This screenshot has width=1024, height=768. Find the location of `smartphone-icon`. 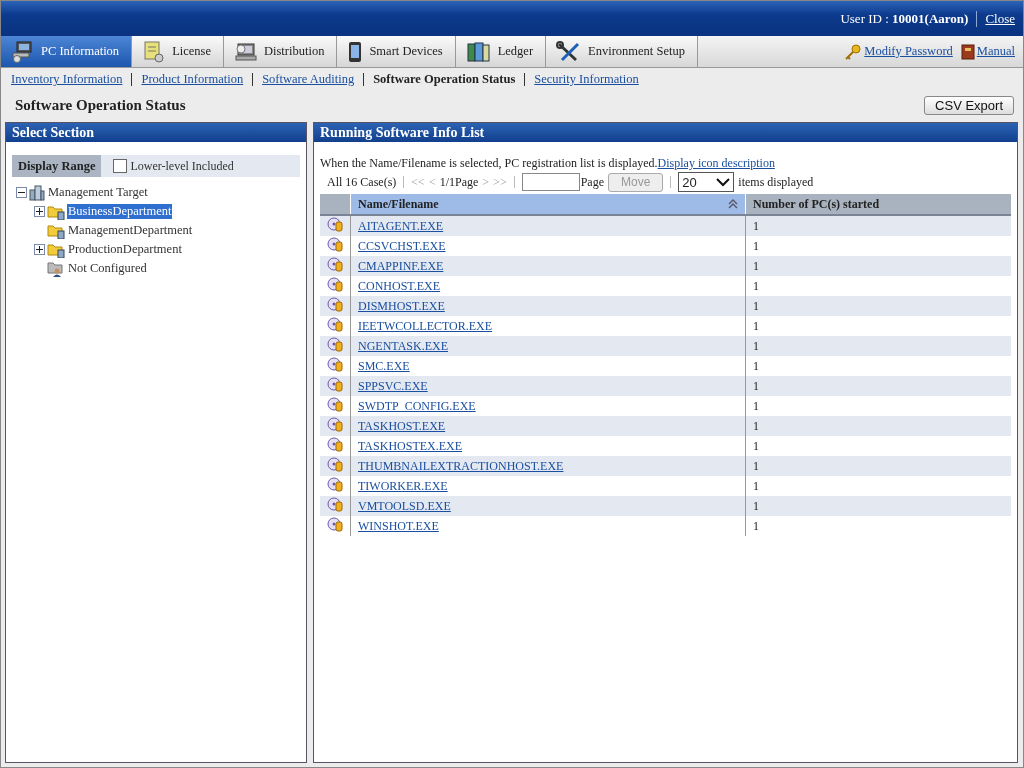

smartphone-icon is located at coordinates (355, 51).